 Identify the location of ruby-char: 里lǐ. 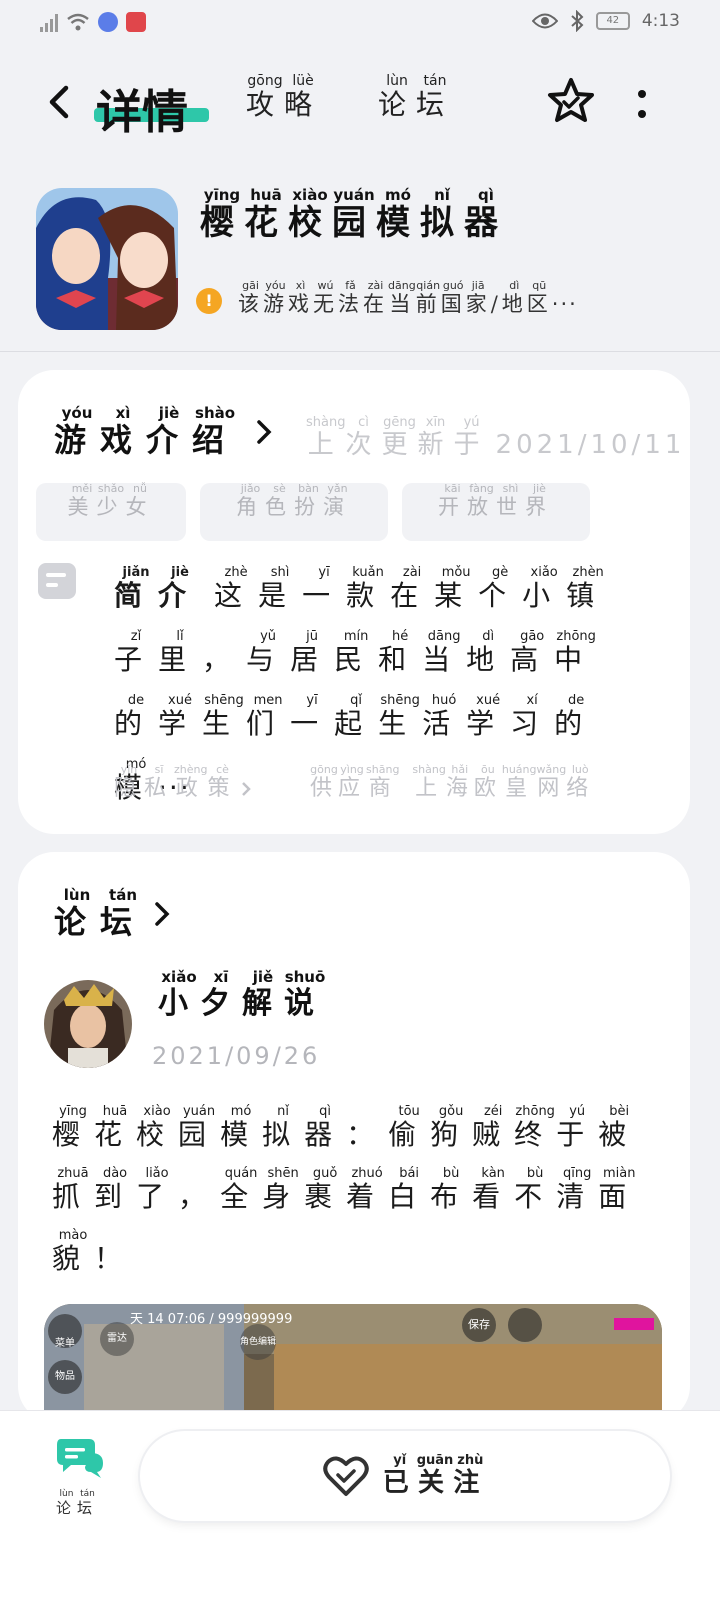
(180, 652).